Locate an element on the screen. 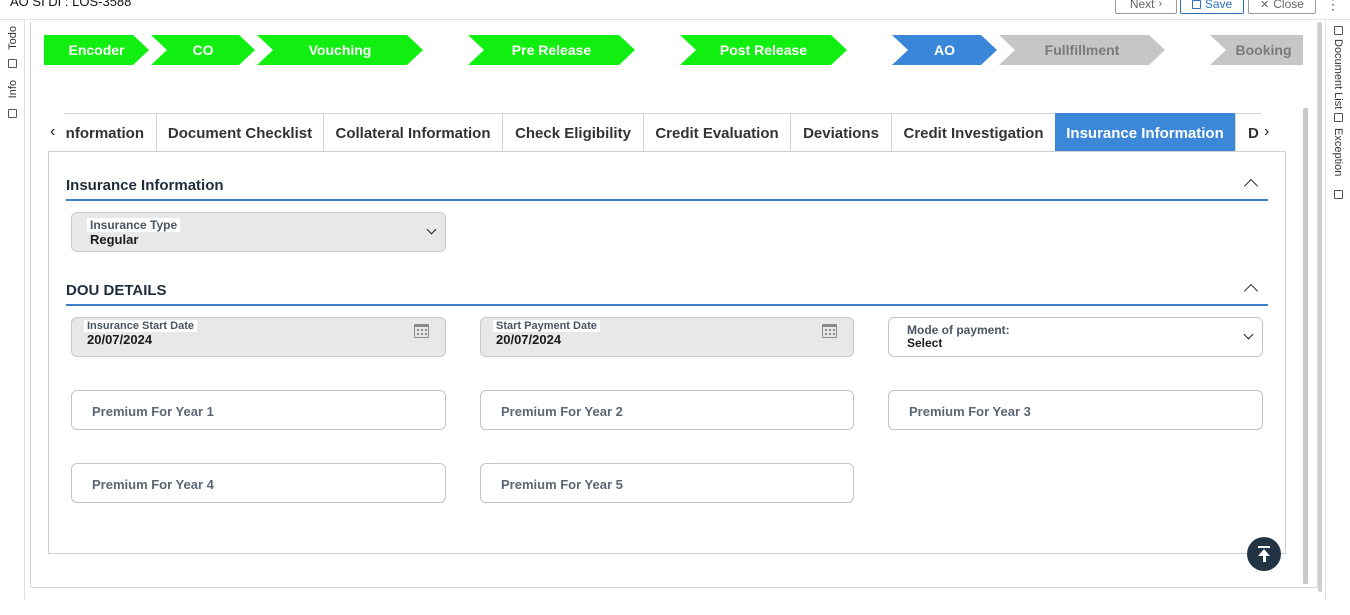  premium-year-5-input: Premium For Year 5 is located at coordinates (667, 483).